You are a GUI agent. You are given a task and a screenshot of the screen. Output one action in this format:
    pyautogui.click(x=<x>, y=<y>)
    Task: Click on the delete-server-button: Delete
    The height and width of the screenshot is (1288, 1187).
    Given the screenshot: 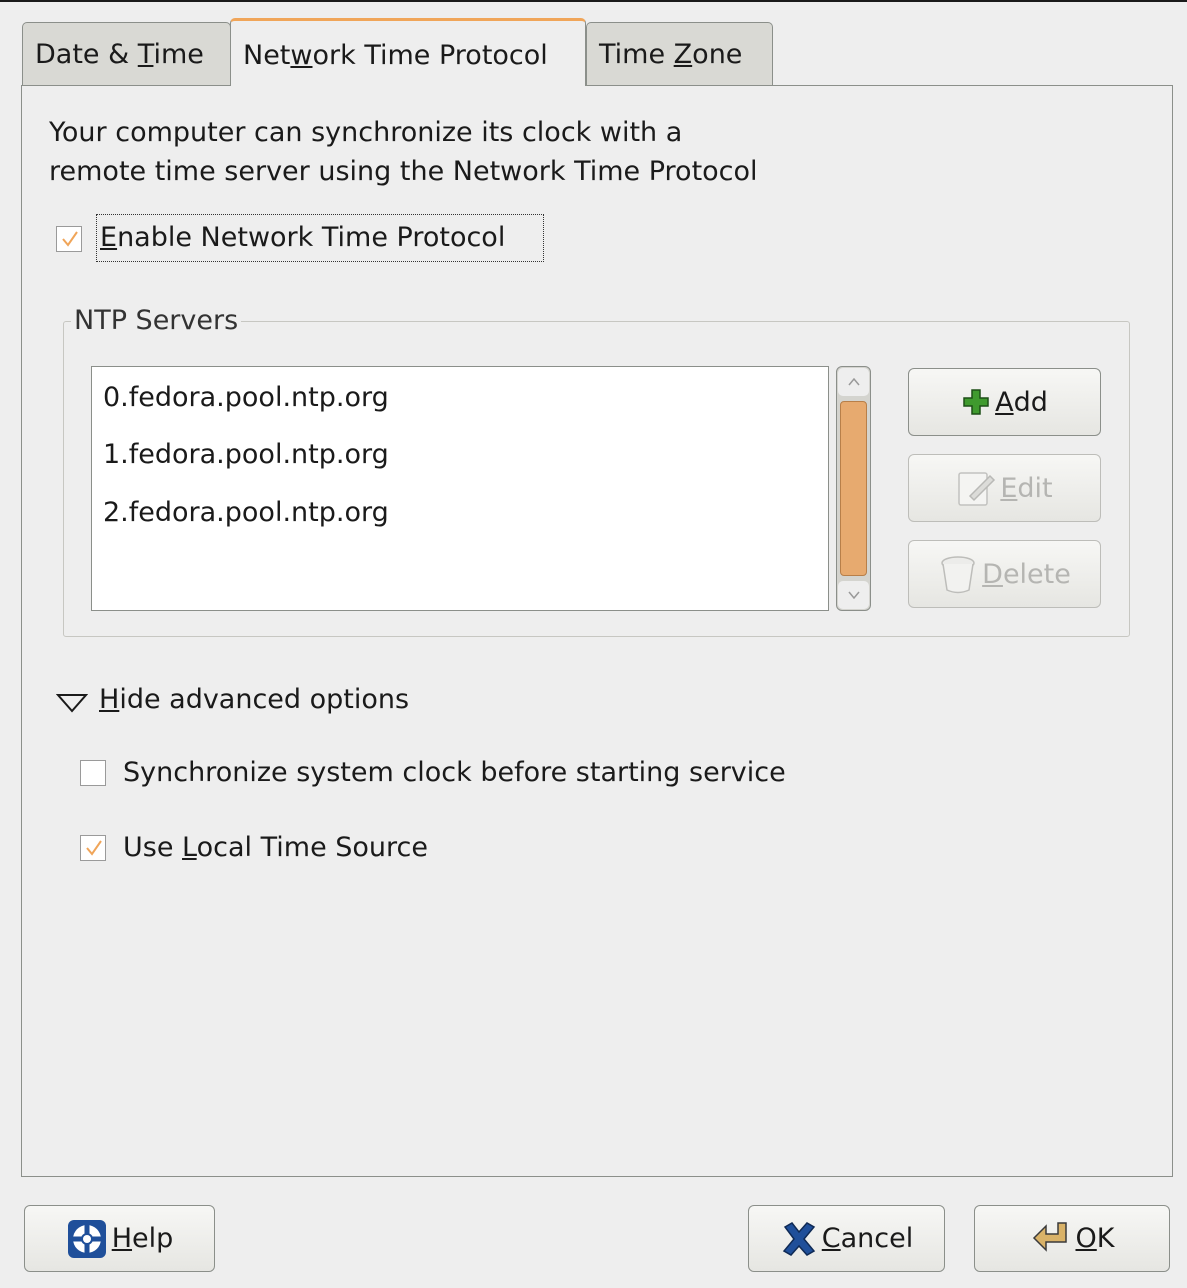 What is the action you would take?
    pyautogui.click(x=1004, y=574)
    